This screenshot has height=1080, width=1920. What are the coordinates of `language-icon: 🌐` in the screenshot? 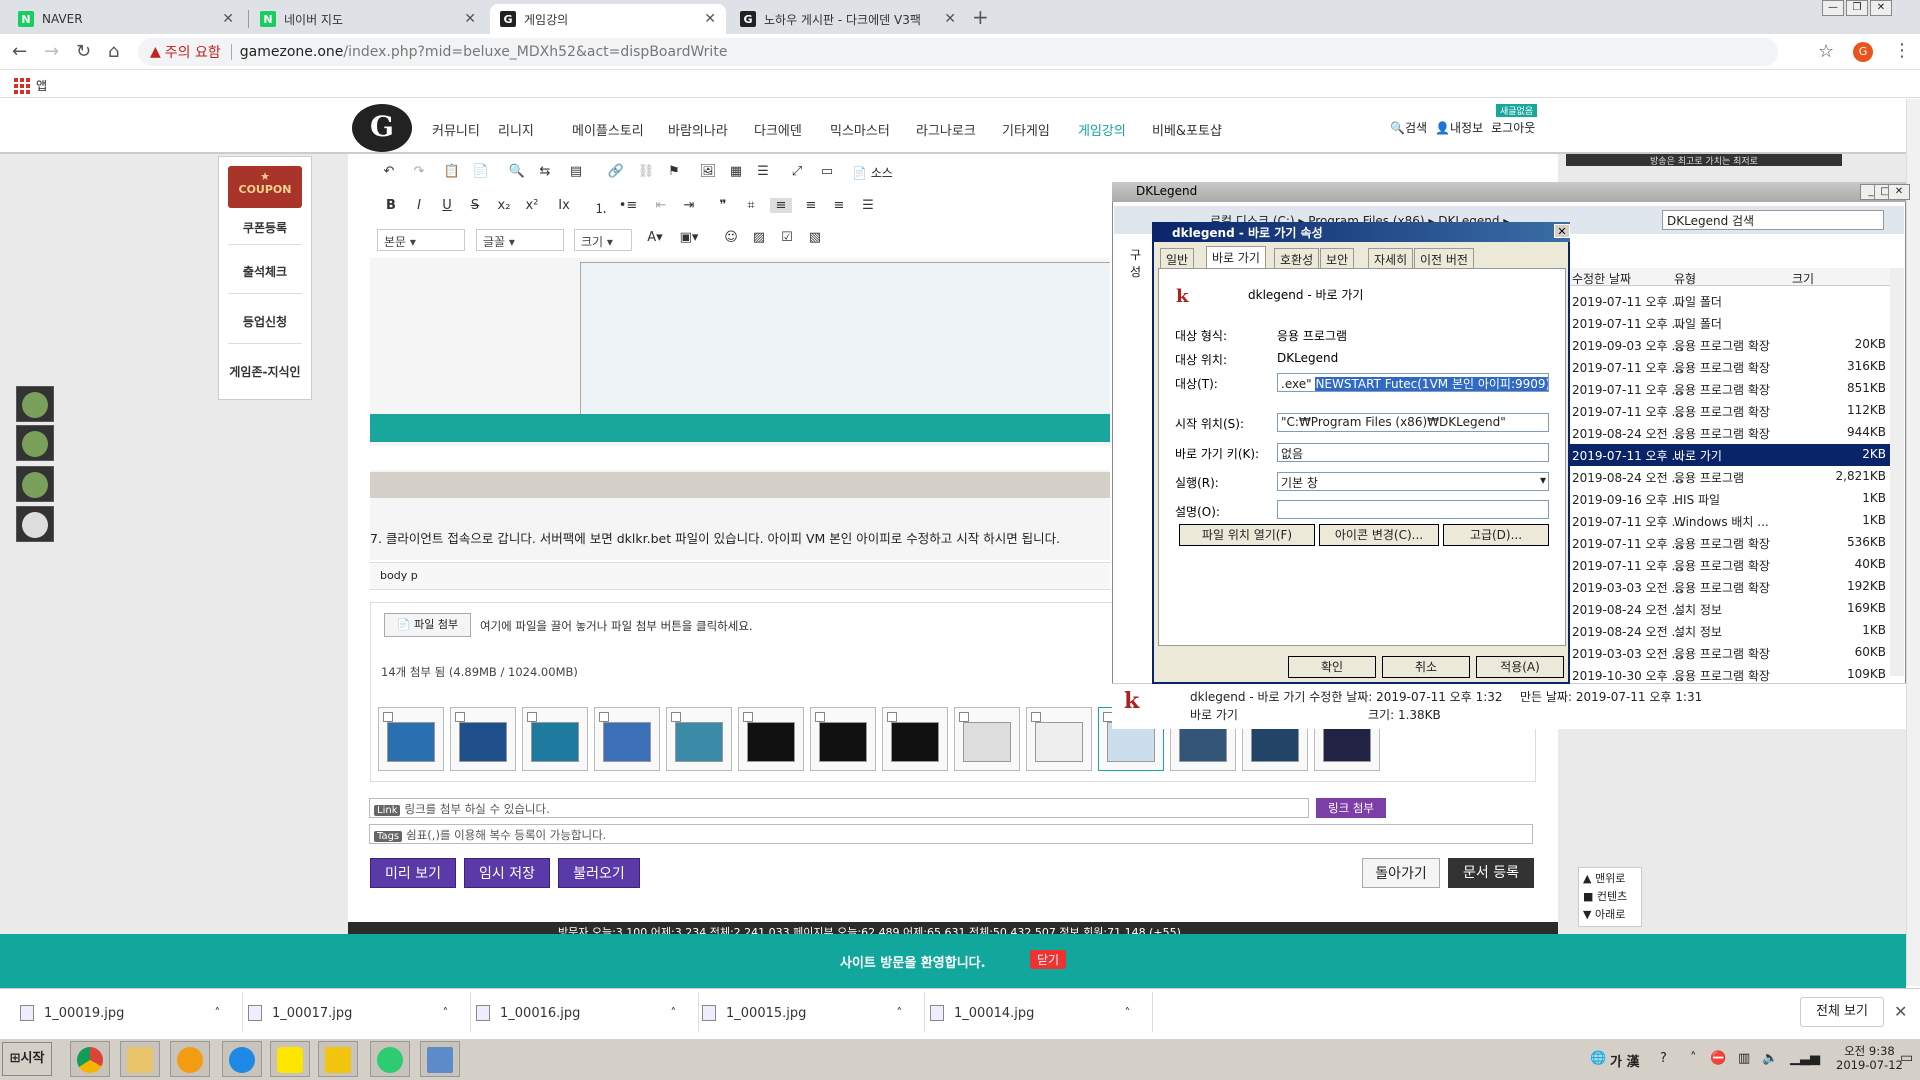 It's located at (1598, 1058).